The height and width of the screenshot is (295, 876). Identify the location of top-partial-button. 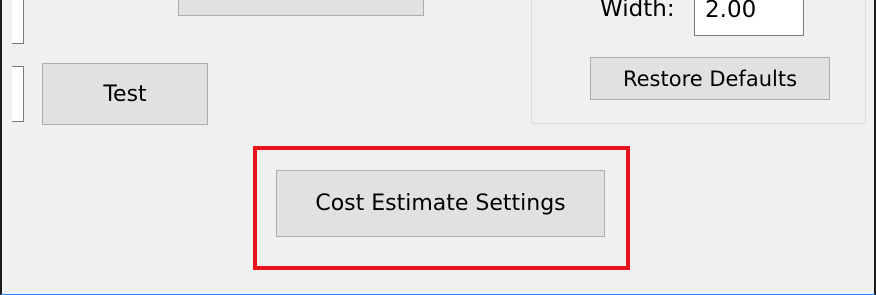
(301, 8).